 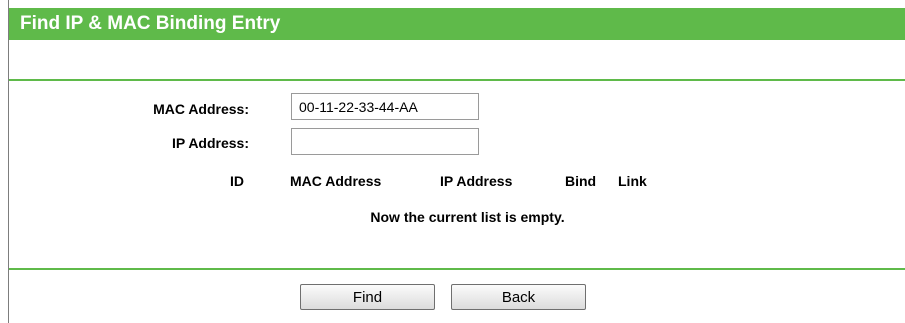 I want to click on mac-address-input, so click(x=385, y=106).